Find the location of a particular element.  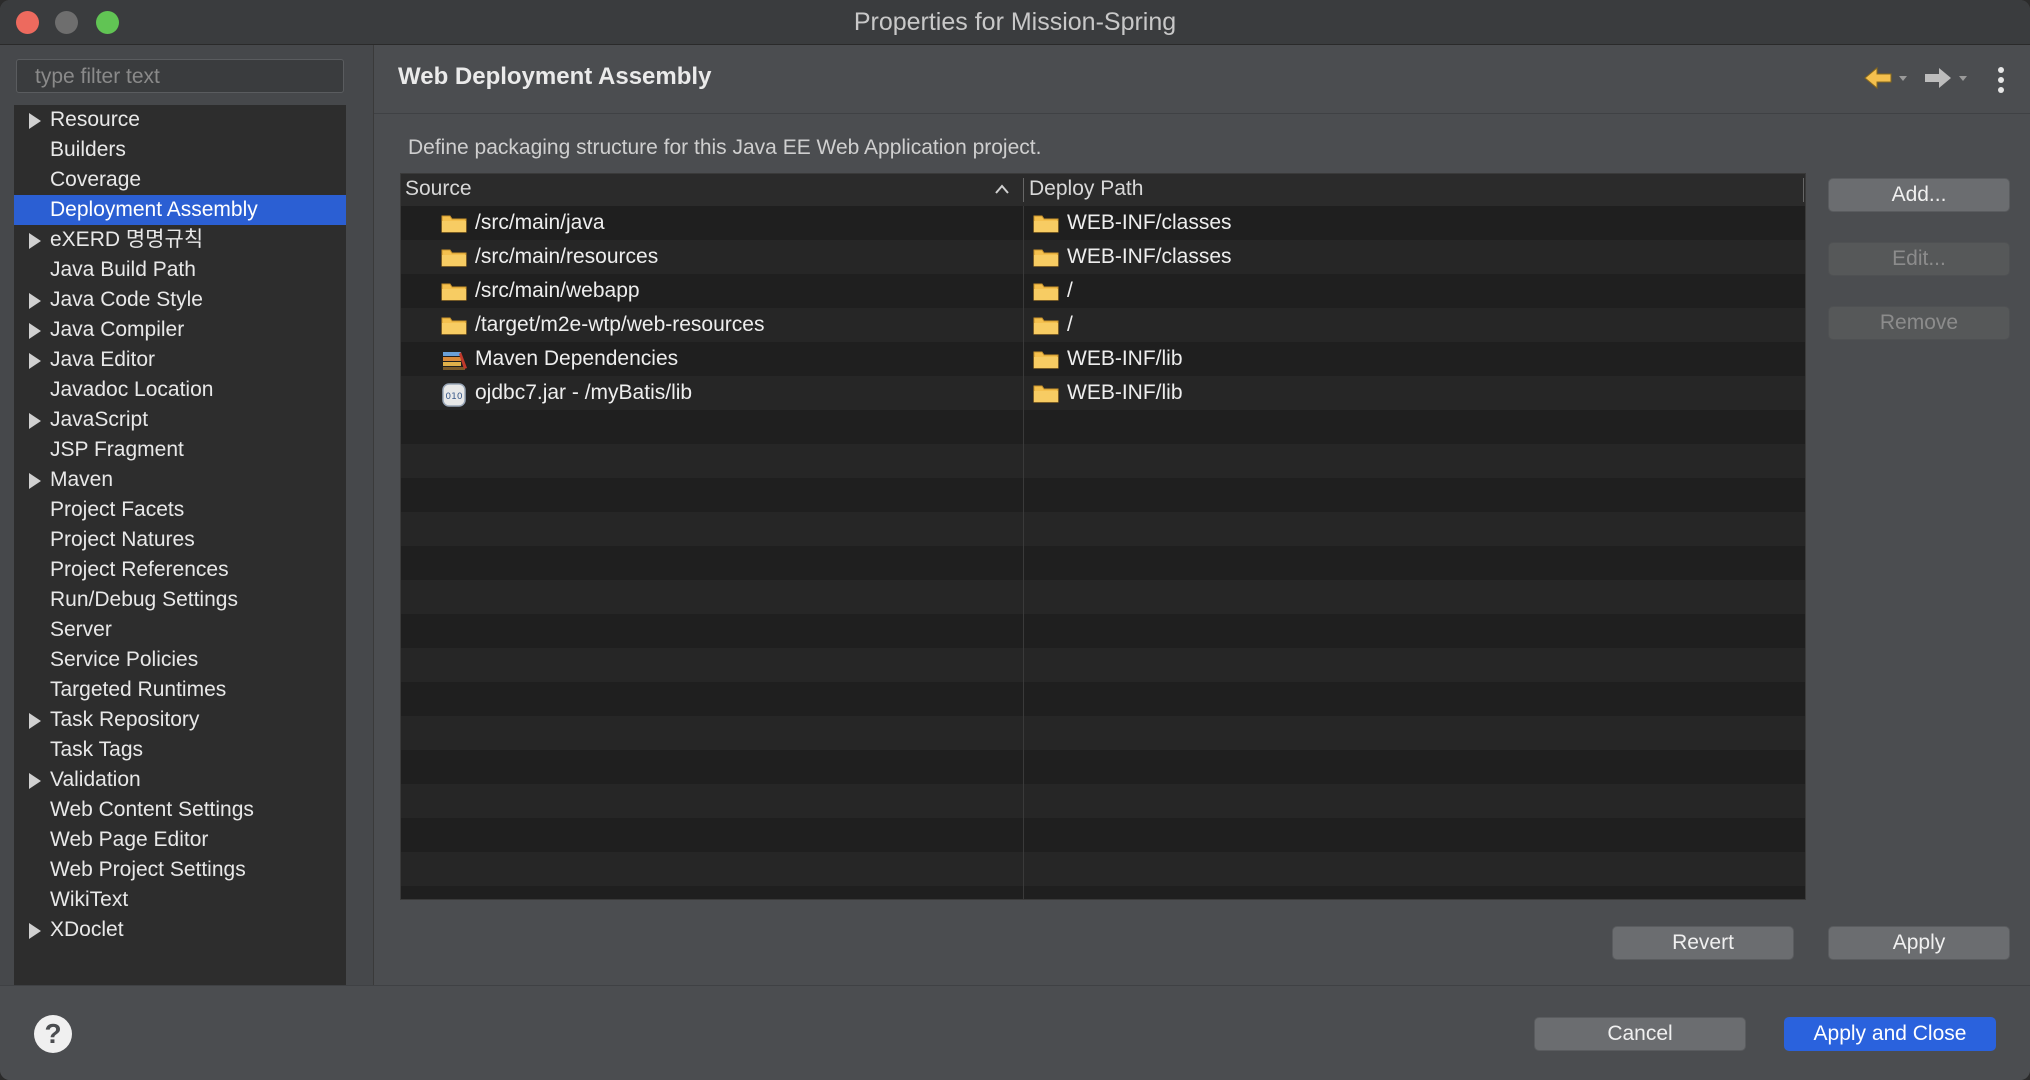

tree-item: Java Build Path is located at coordinates (180, 270).